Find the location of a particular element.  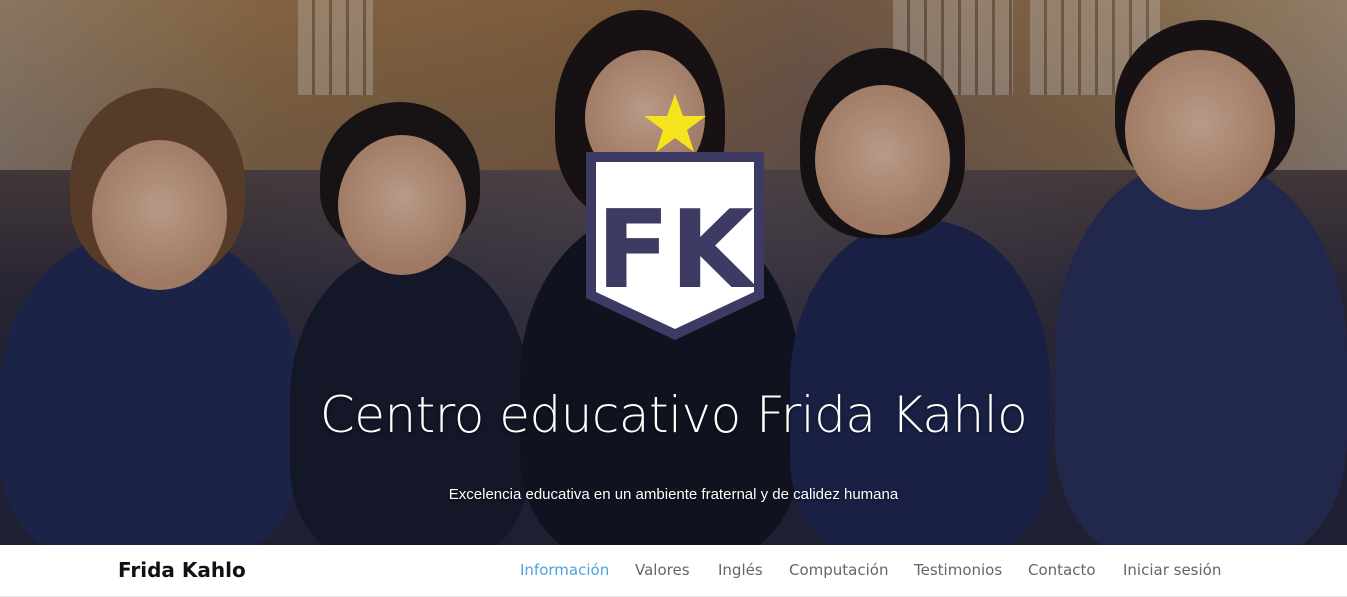

nav-link-iniciar-sesion: Iniciar sesión is located at coordinates (1172, 570).